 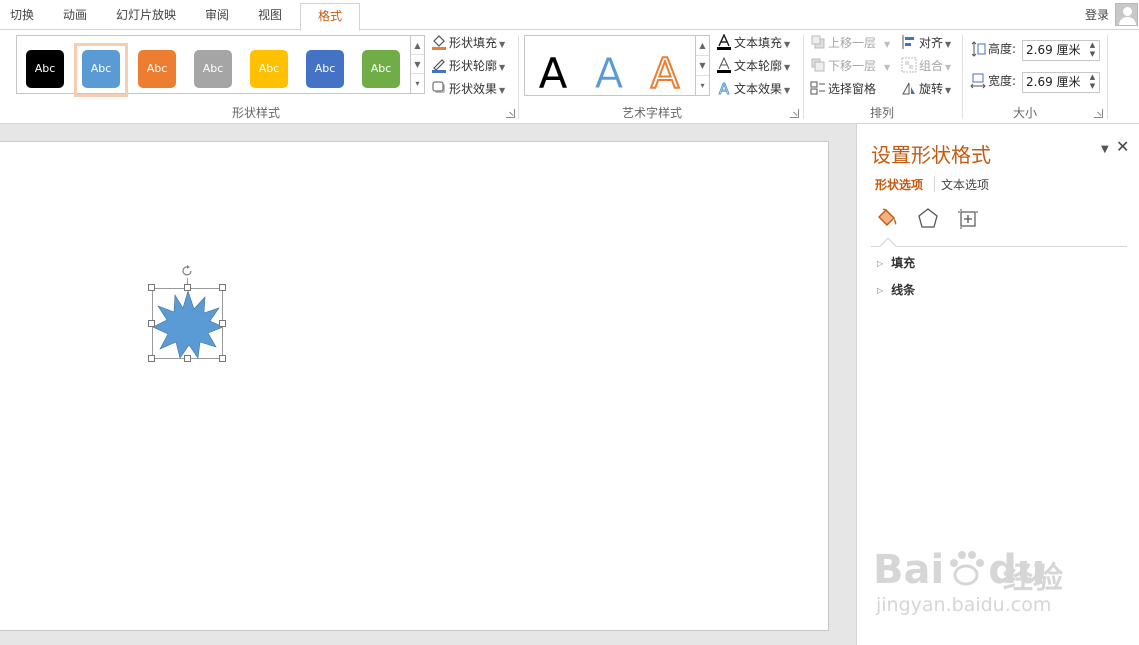 I want to click on selection-pane-label: 选择窗格, so click(x=852, y=89).